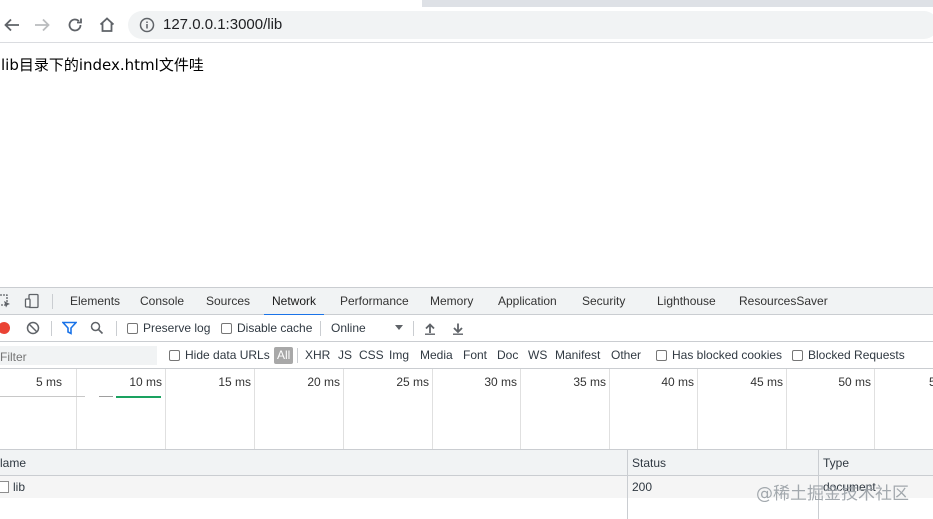  Describe the element at coordinates (677, 382) in the screenshot. I see `tick-label: 40 ms` at that location.